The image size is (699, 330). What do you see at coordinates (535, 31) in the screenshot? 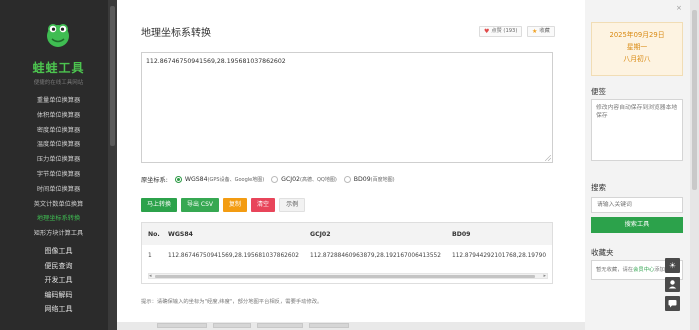
I see `star-icon: ★` at bounding box center [535, 31].